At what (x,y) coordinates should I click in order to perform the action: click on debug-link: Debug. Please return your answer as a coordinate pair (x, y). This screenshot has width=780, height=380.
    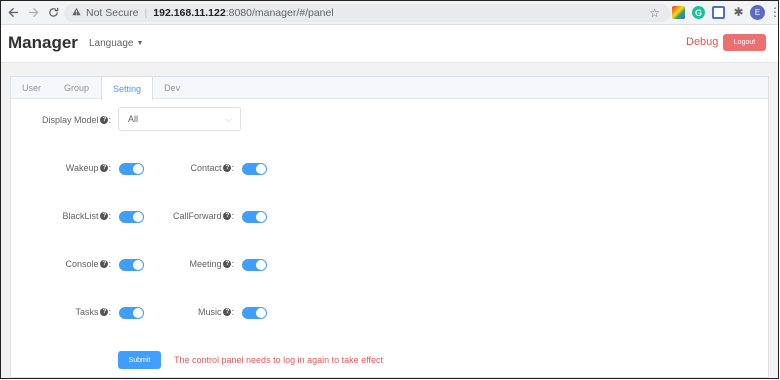
    Looking at the image, I should click on (702, 42).